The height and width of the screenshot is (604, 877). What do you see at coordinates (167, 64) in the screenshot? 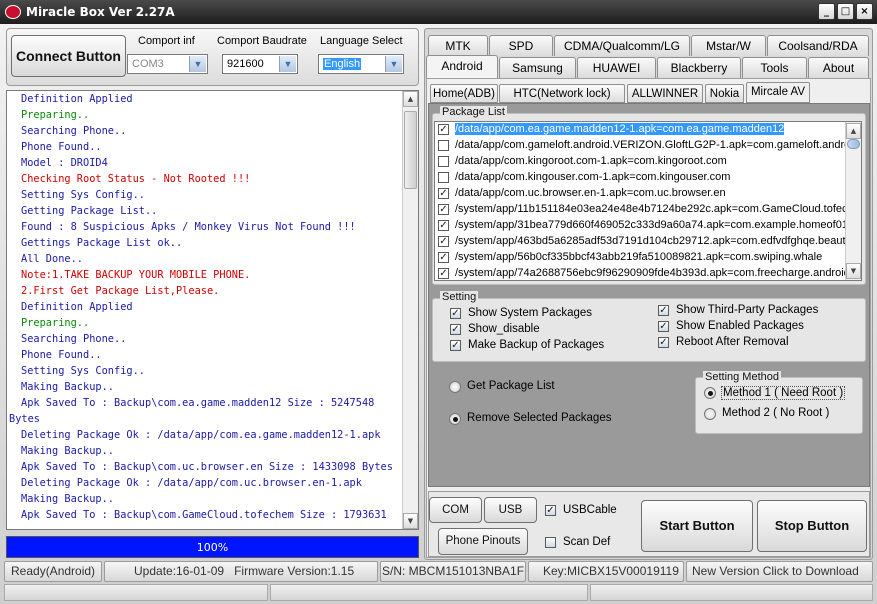
I see `comport-select: COM3 ▼` at bounding box center [167, 64].